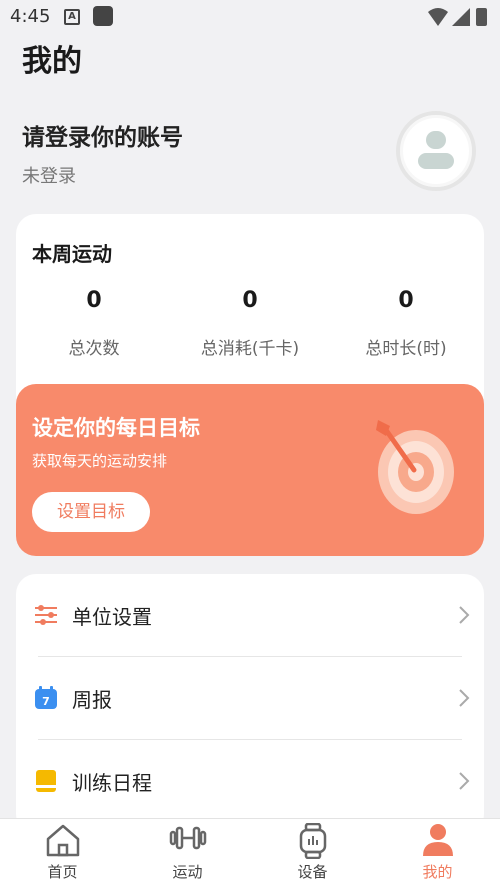 The image size is (500, 888). Describe the element at coordinates (312, 872) in the screenshot. I see `tab-label: 设备` at that location.